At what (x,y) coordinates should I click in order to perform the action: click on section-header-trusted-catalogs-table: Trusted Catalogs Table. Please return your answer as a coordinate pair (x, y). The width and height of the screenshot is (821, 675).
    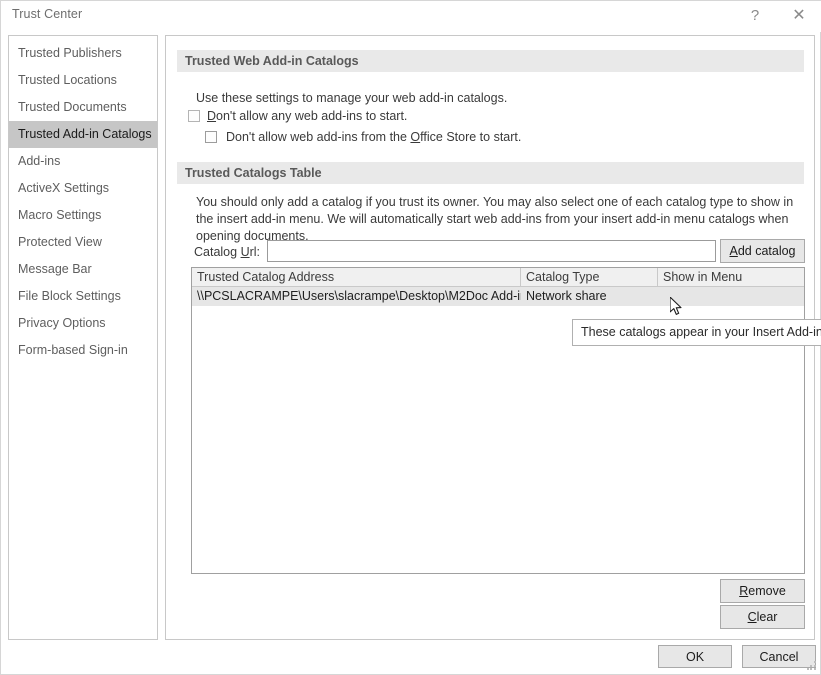
    Looking at the image, I should click on (490, 173).